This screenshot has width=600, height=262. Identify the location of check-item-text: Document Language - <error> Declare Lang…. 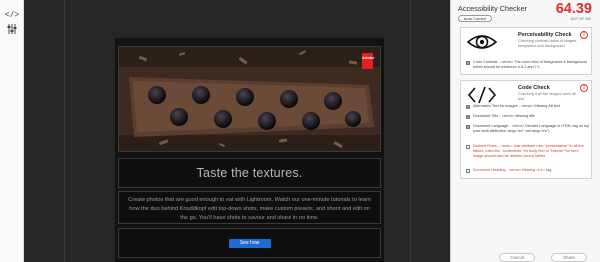
(531, 128).